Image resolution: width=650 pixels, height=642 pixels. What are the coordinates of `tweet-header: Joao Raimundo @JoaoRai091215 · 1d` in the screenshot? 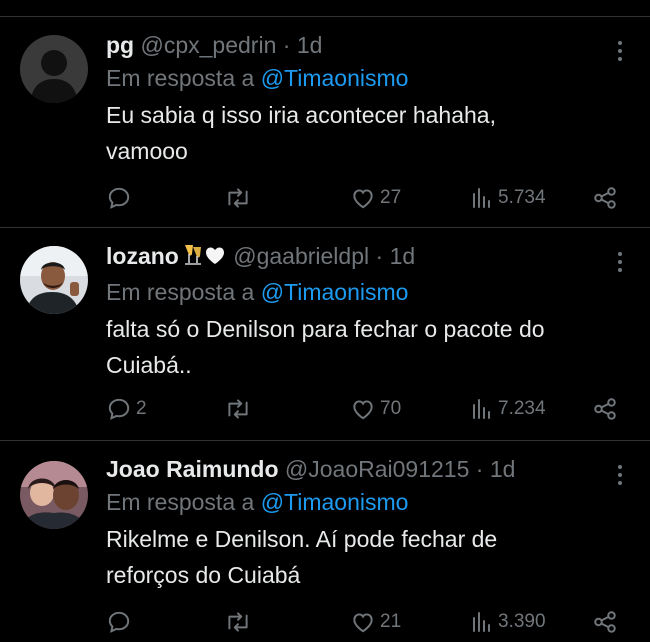 It's located at (358, 469).